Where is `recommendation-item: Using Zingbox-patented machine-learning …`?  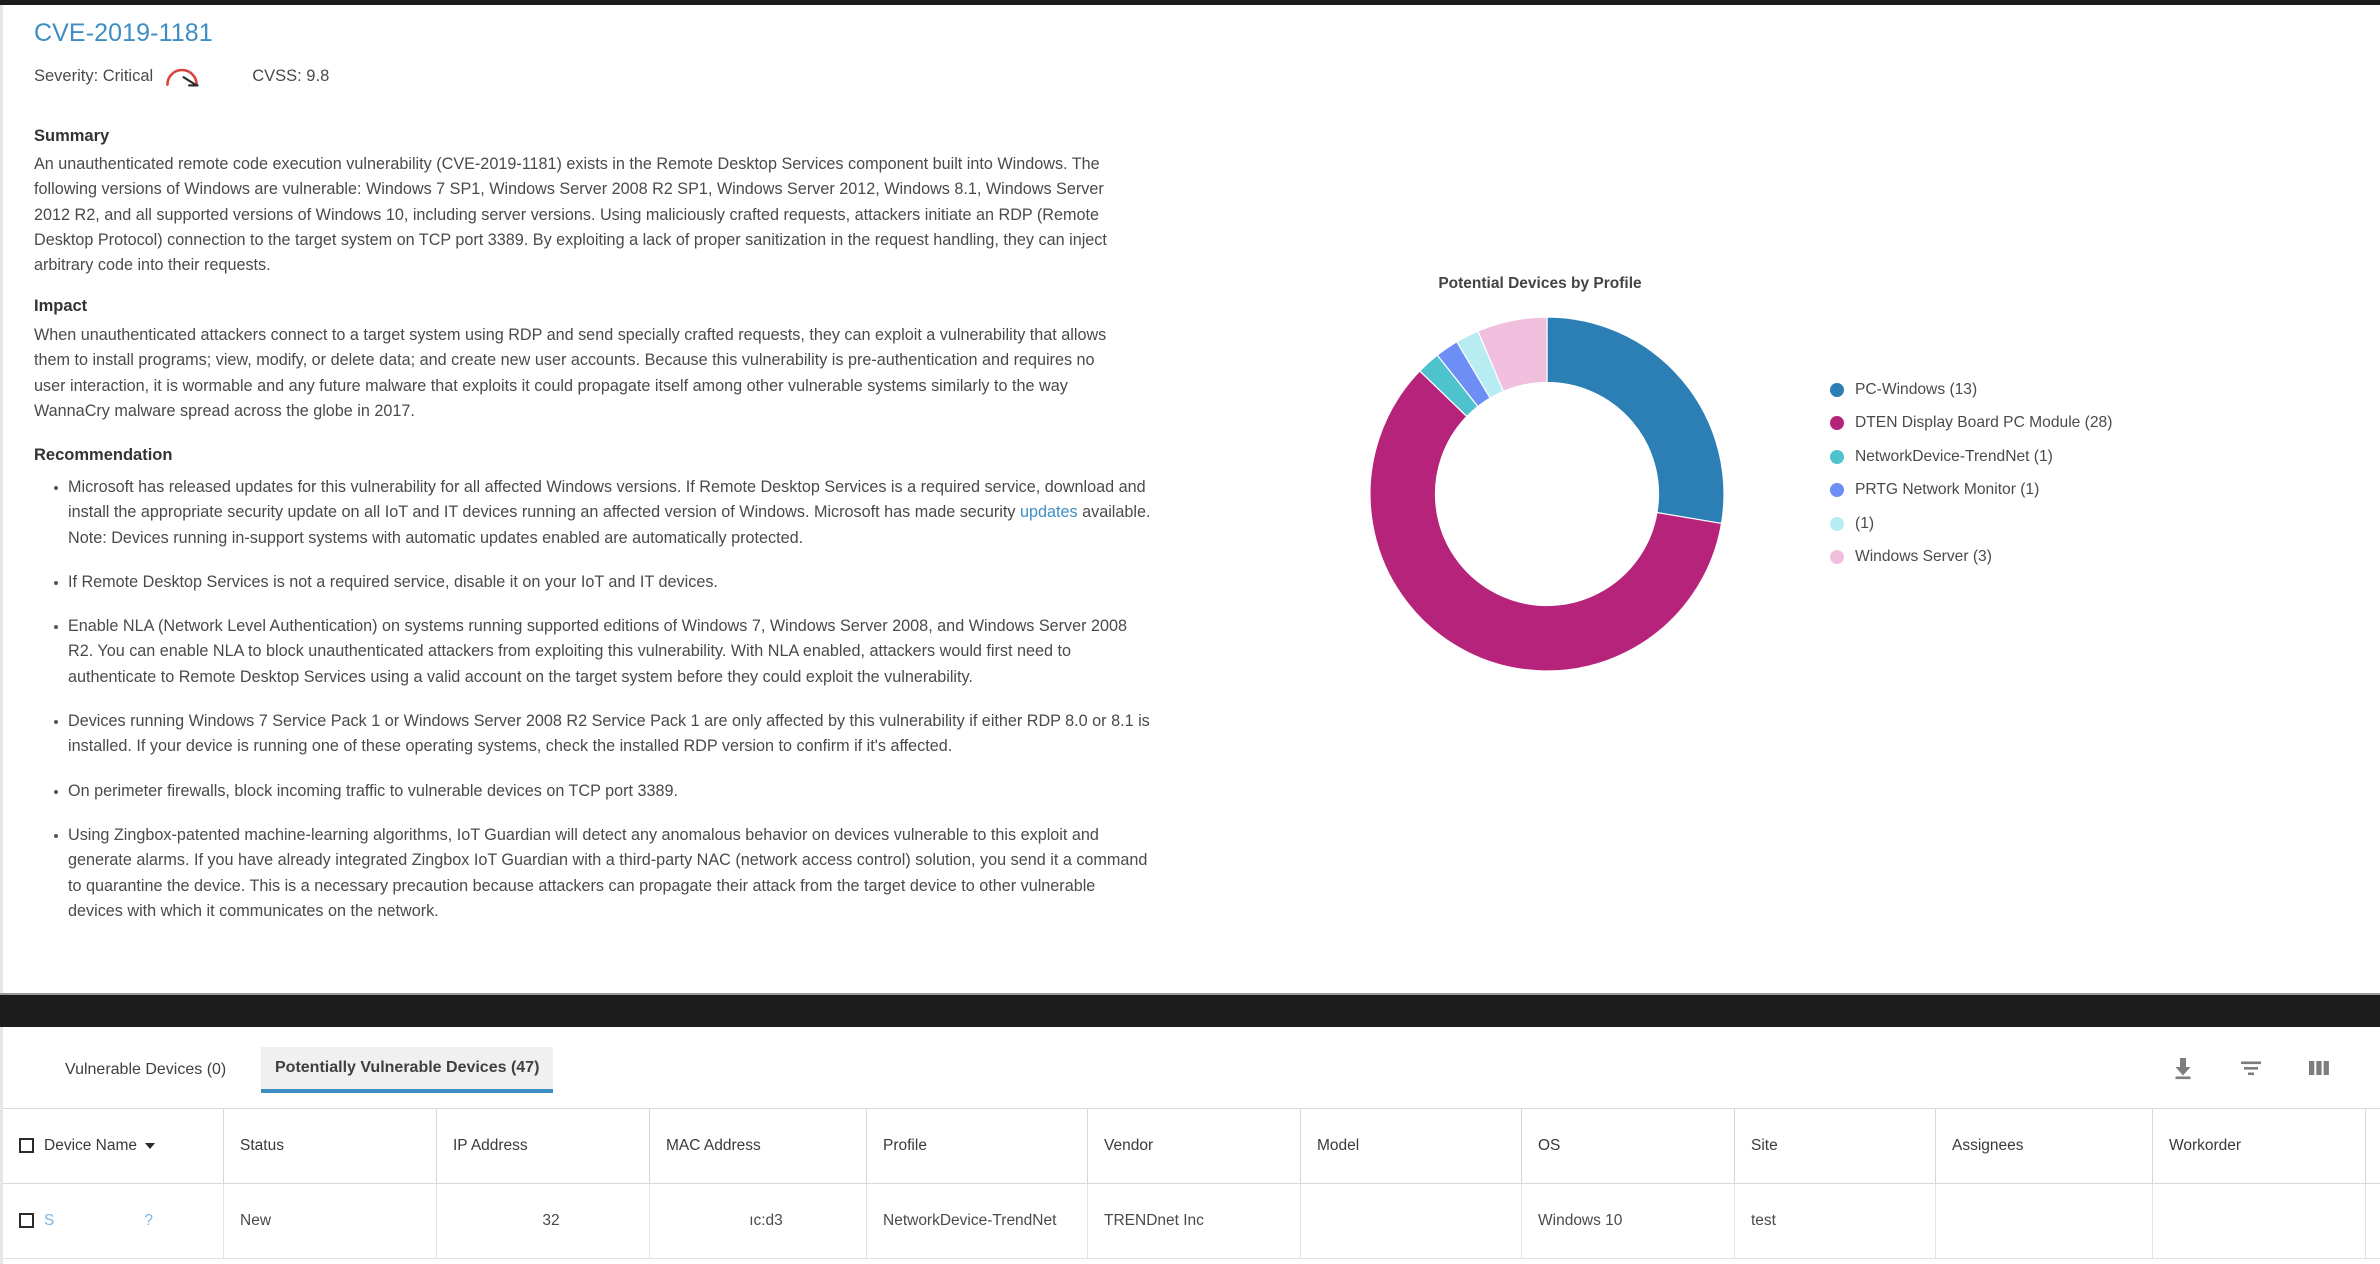 recommendation-item: Using Zingbox-patented machine-learning … is located at coordinates (602, 873).